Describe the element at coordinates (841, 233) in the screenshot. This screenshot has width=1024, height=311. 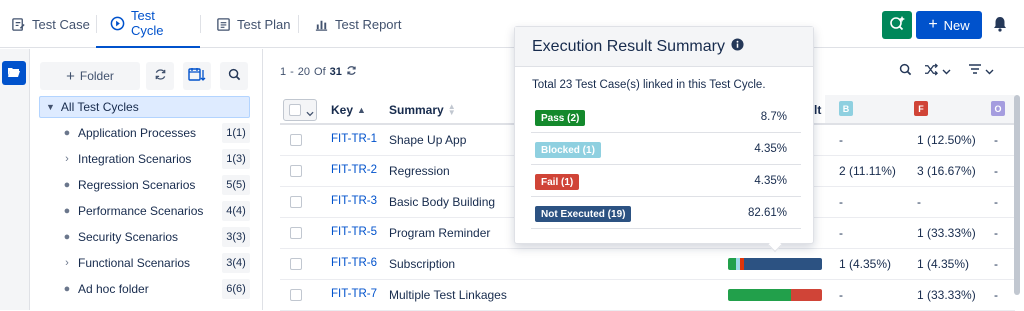
I see `row-blocked-value: -` at that location.